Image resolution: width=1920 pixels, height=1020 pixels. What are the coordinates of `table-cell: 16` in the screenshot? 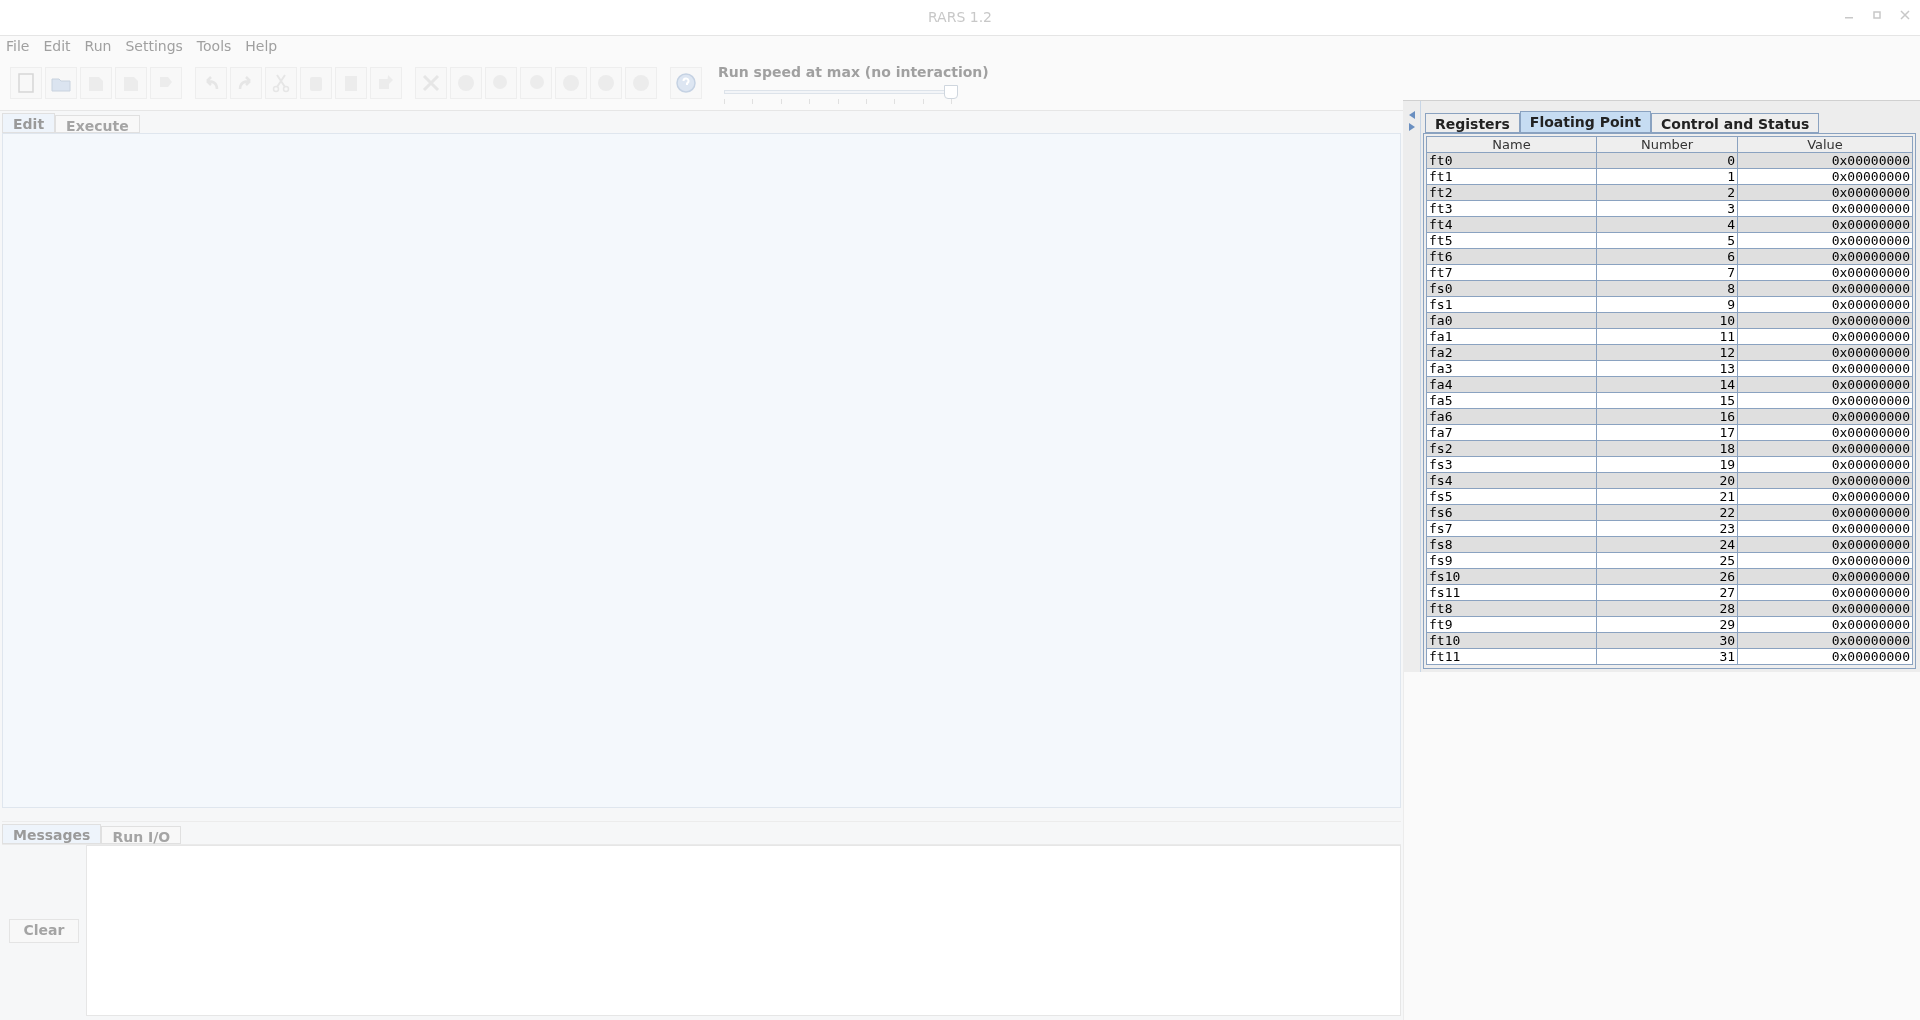 It's located at (1667, 416).